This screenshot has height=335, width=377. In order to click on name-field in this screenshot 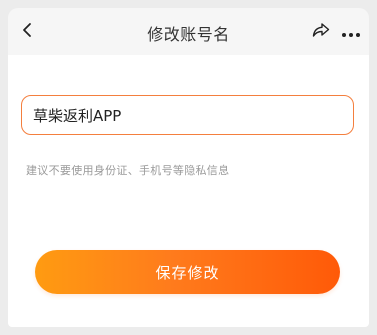, I will do `click(187, 115)`.